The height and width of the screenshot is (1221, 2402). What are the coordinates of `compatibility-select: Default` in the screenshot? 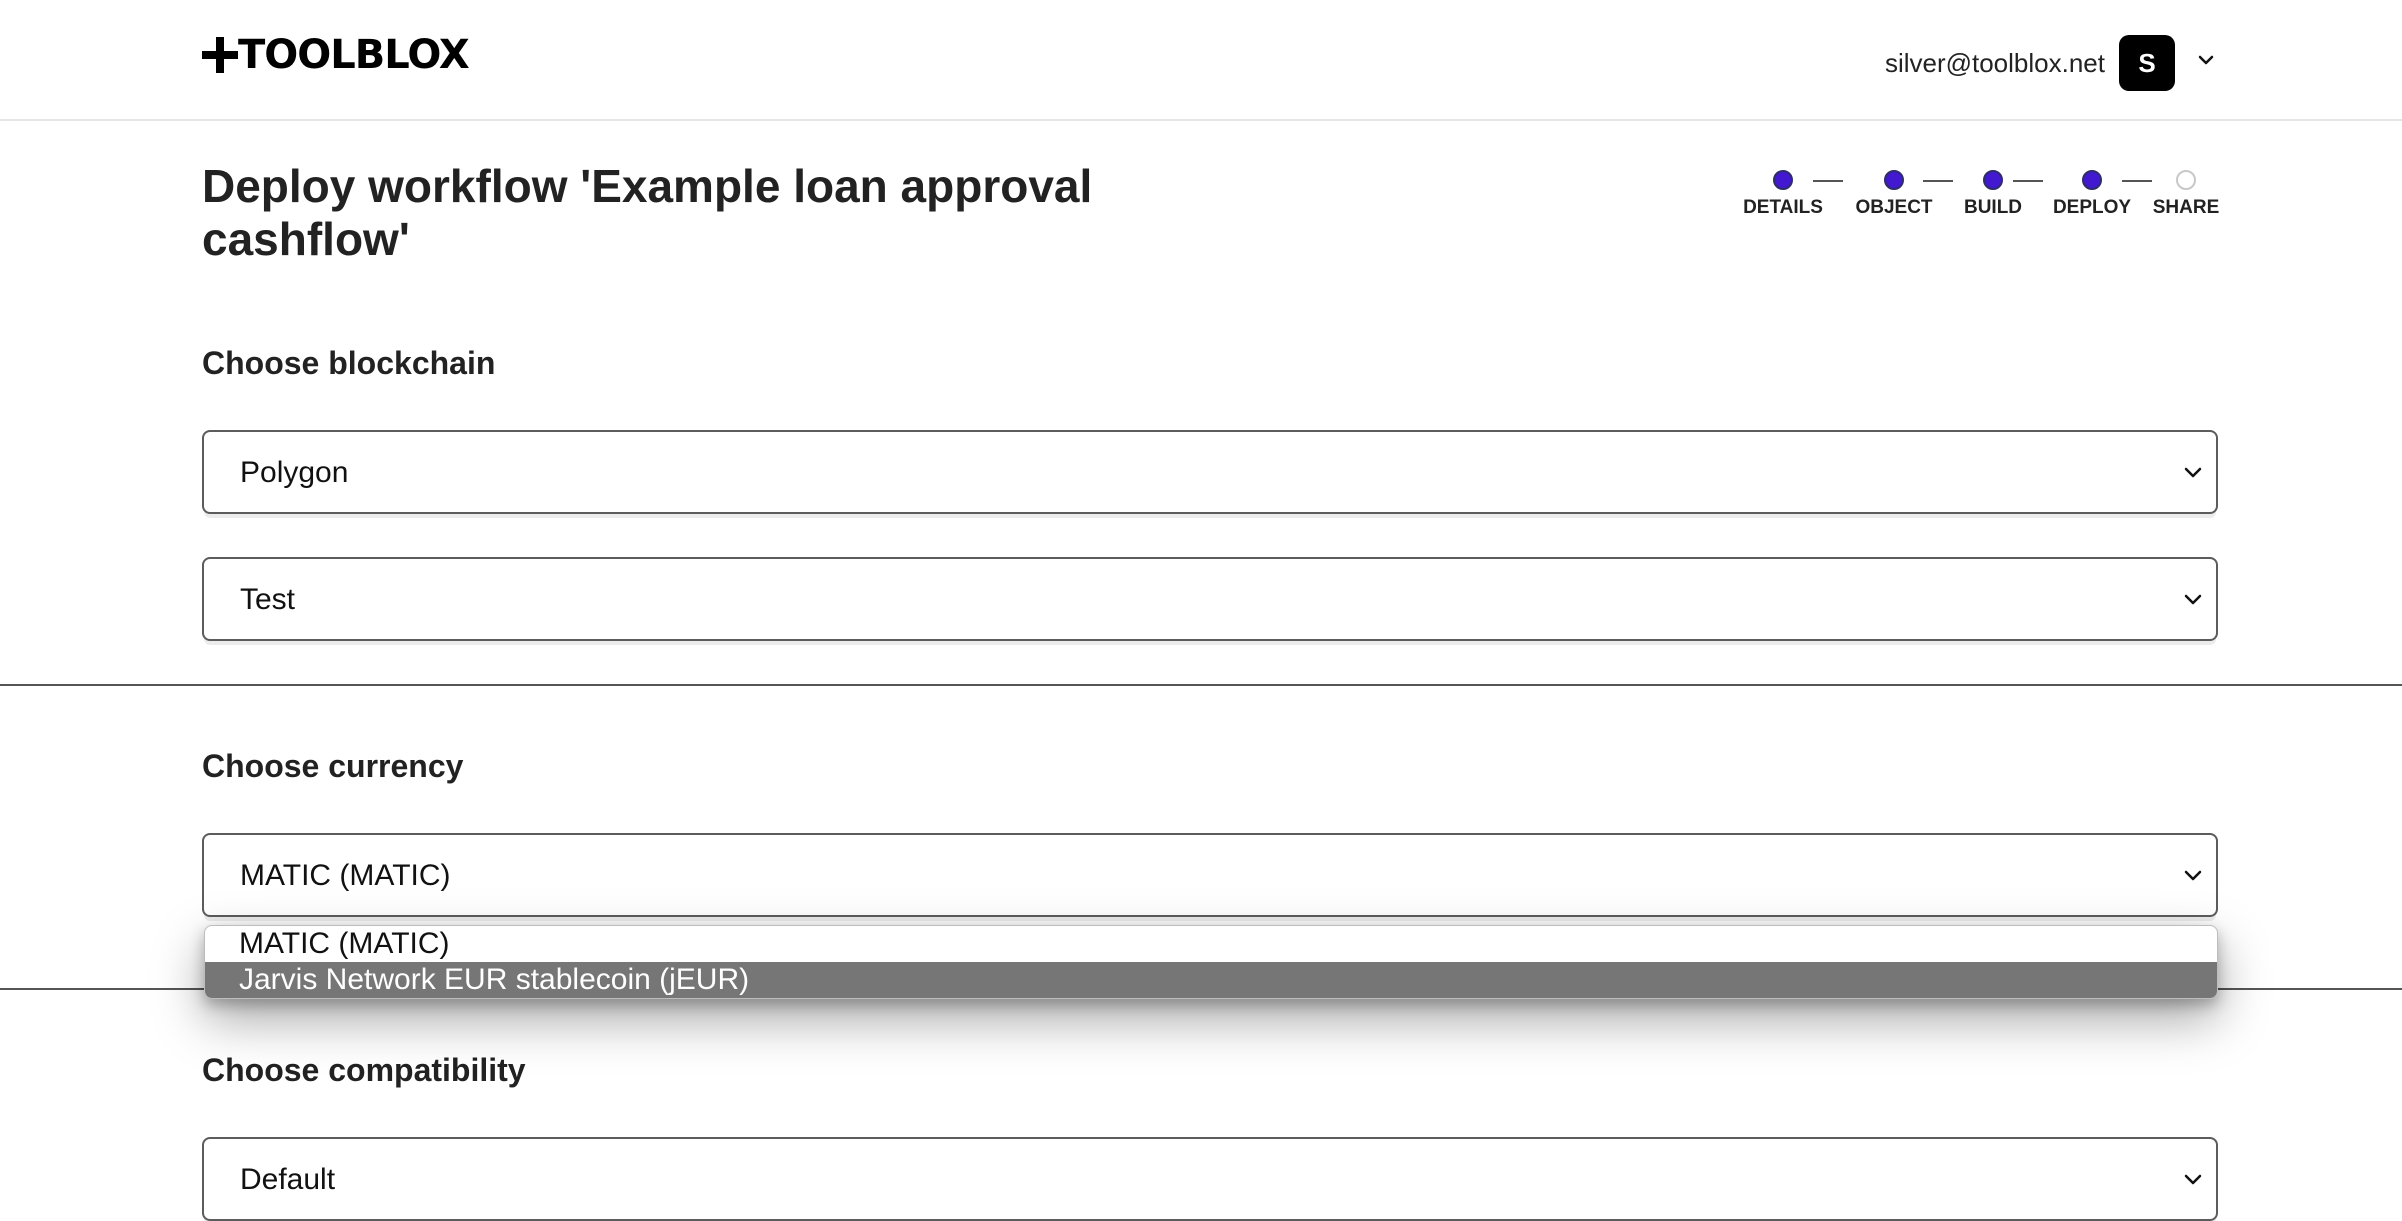 It's located at (1210, 1179).